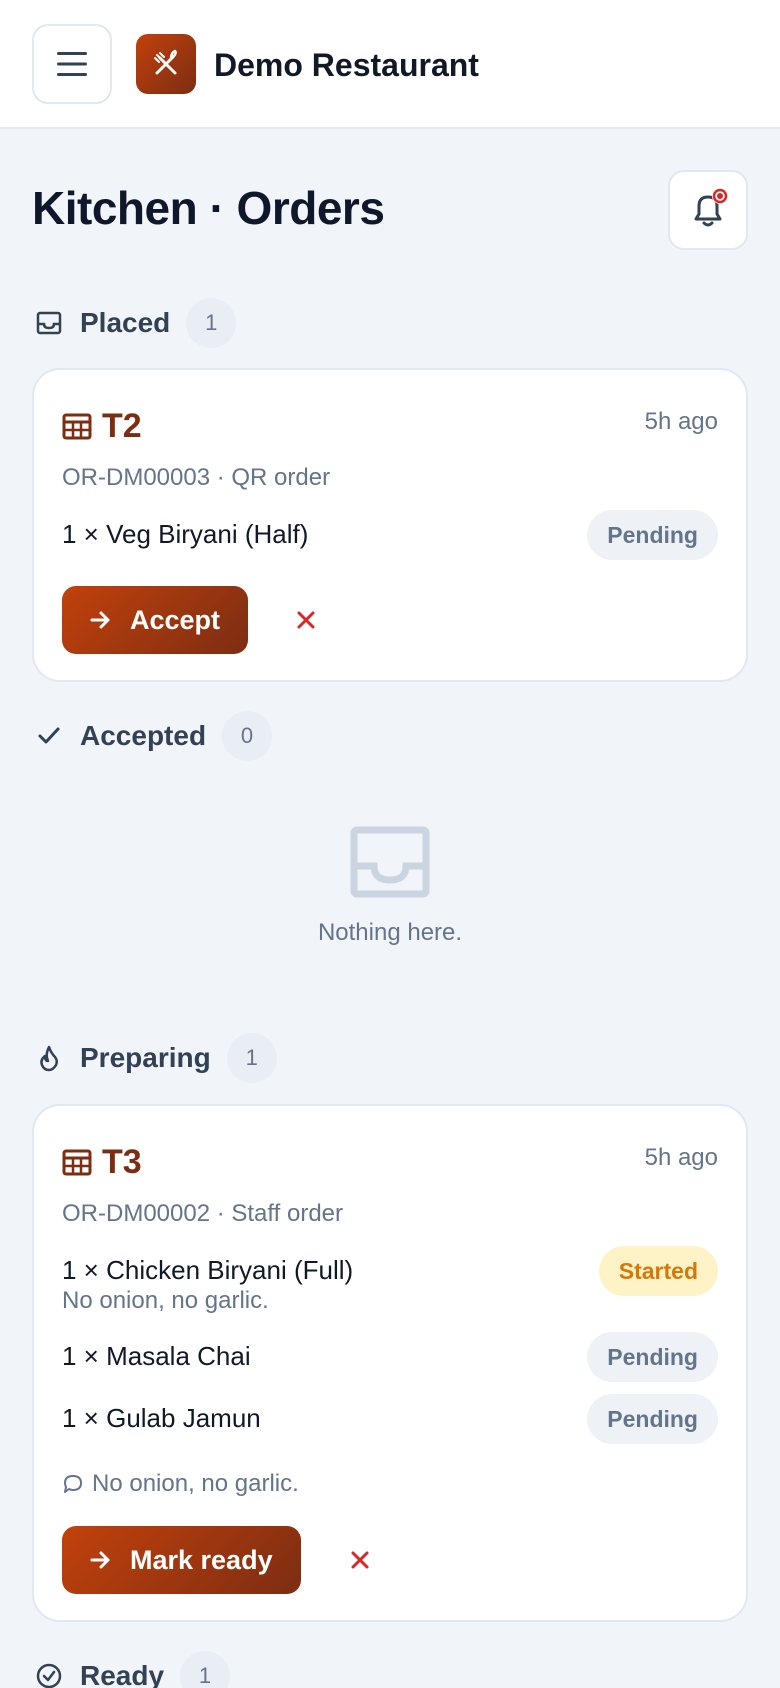 This screenshot has height=1688, width=780. I want to click on order-item: 1 × Gulab Jamun Pending, so click(390, 1419).